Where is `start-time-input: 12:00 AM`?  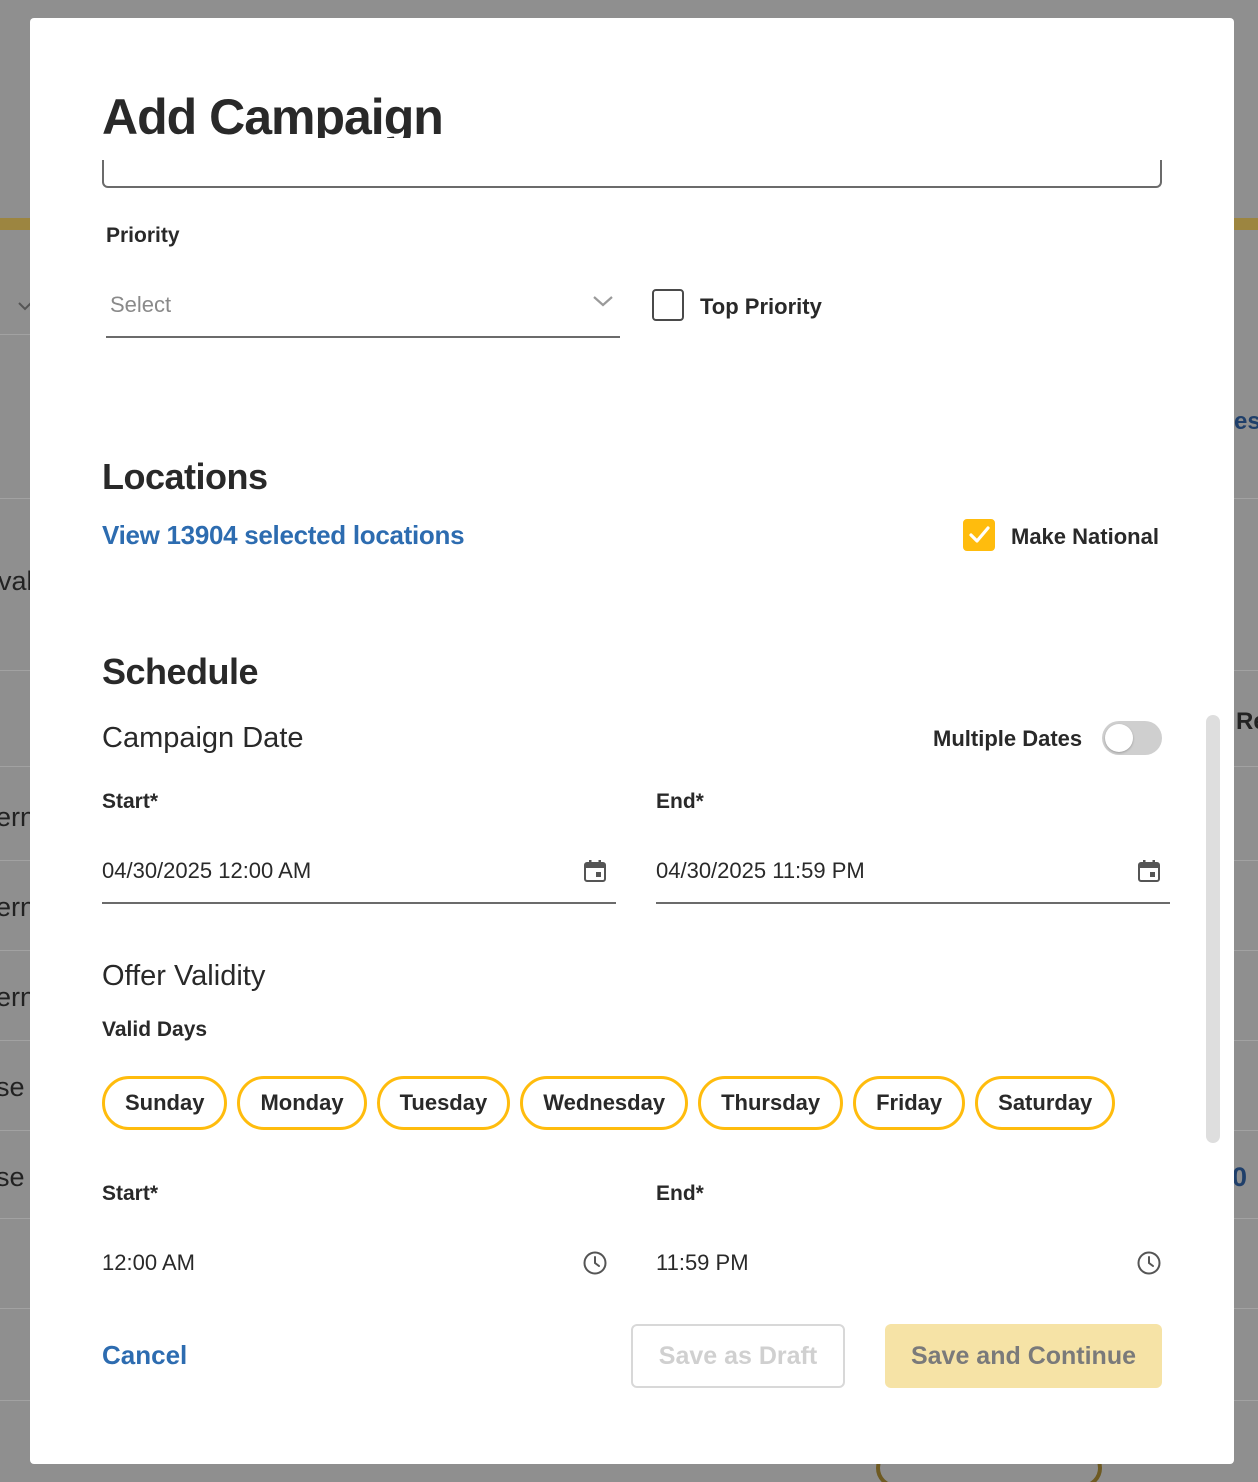 start-time-input: 12:00 AM is located at coordinates (359, 1263).